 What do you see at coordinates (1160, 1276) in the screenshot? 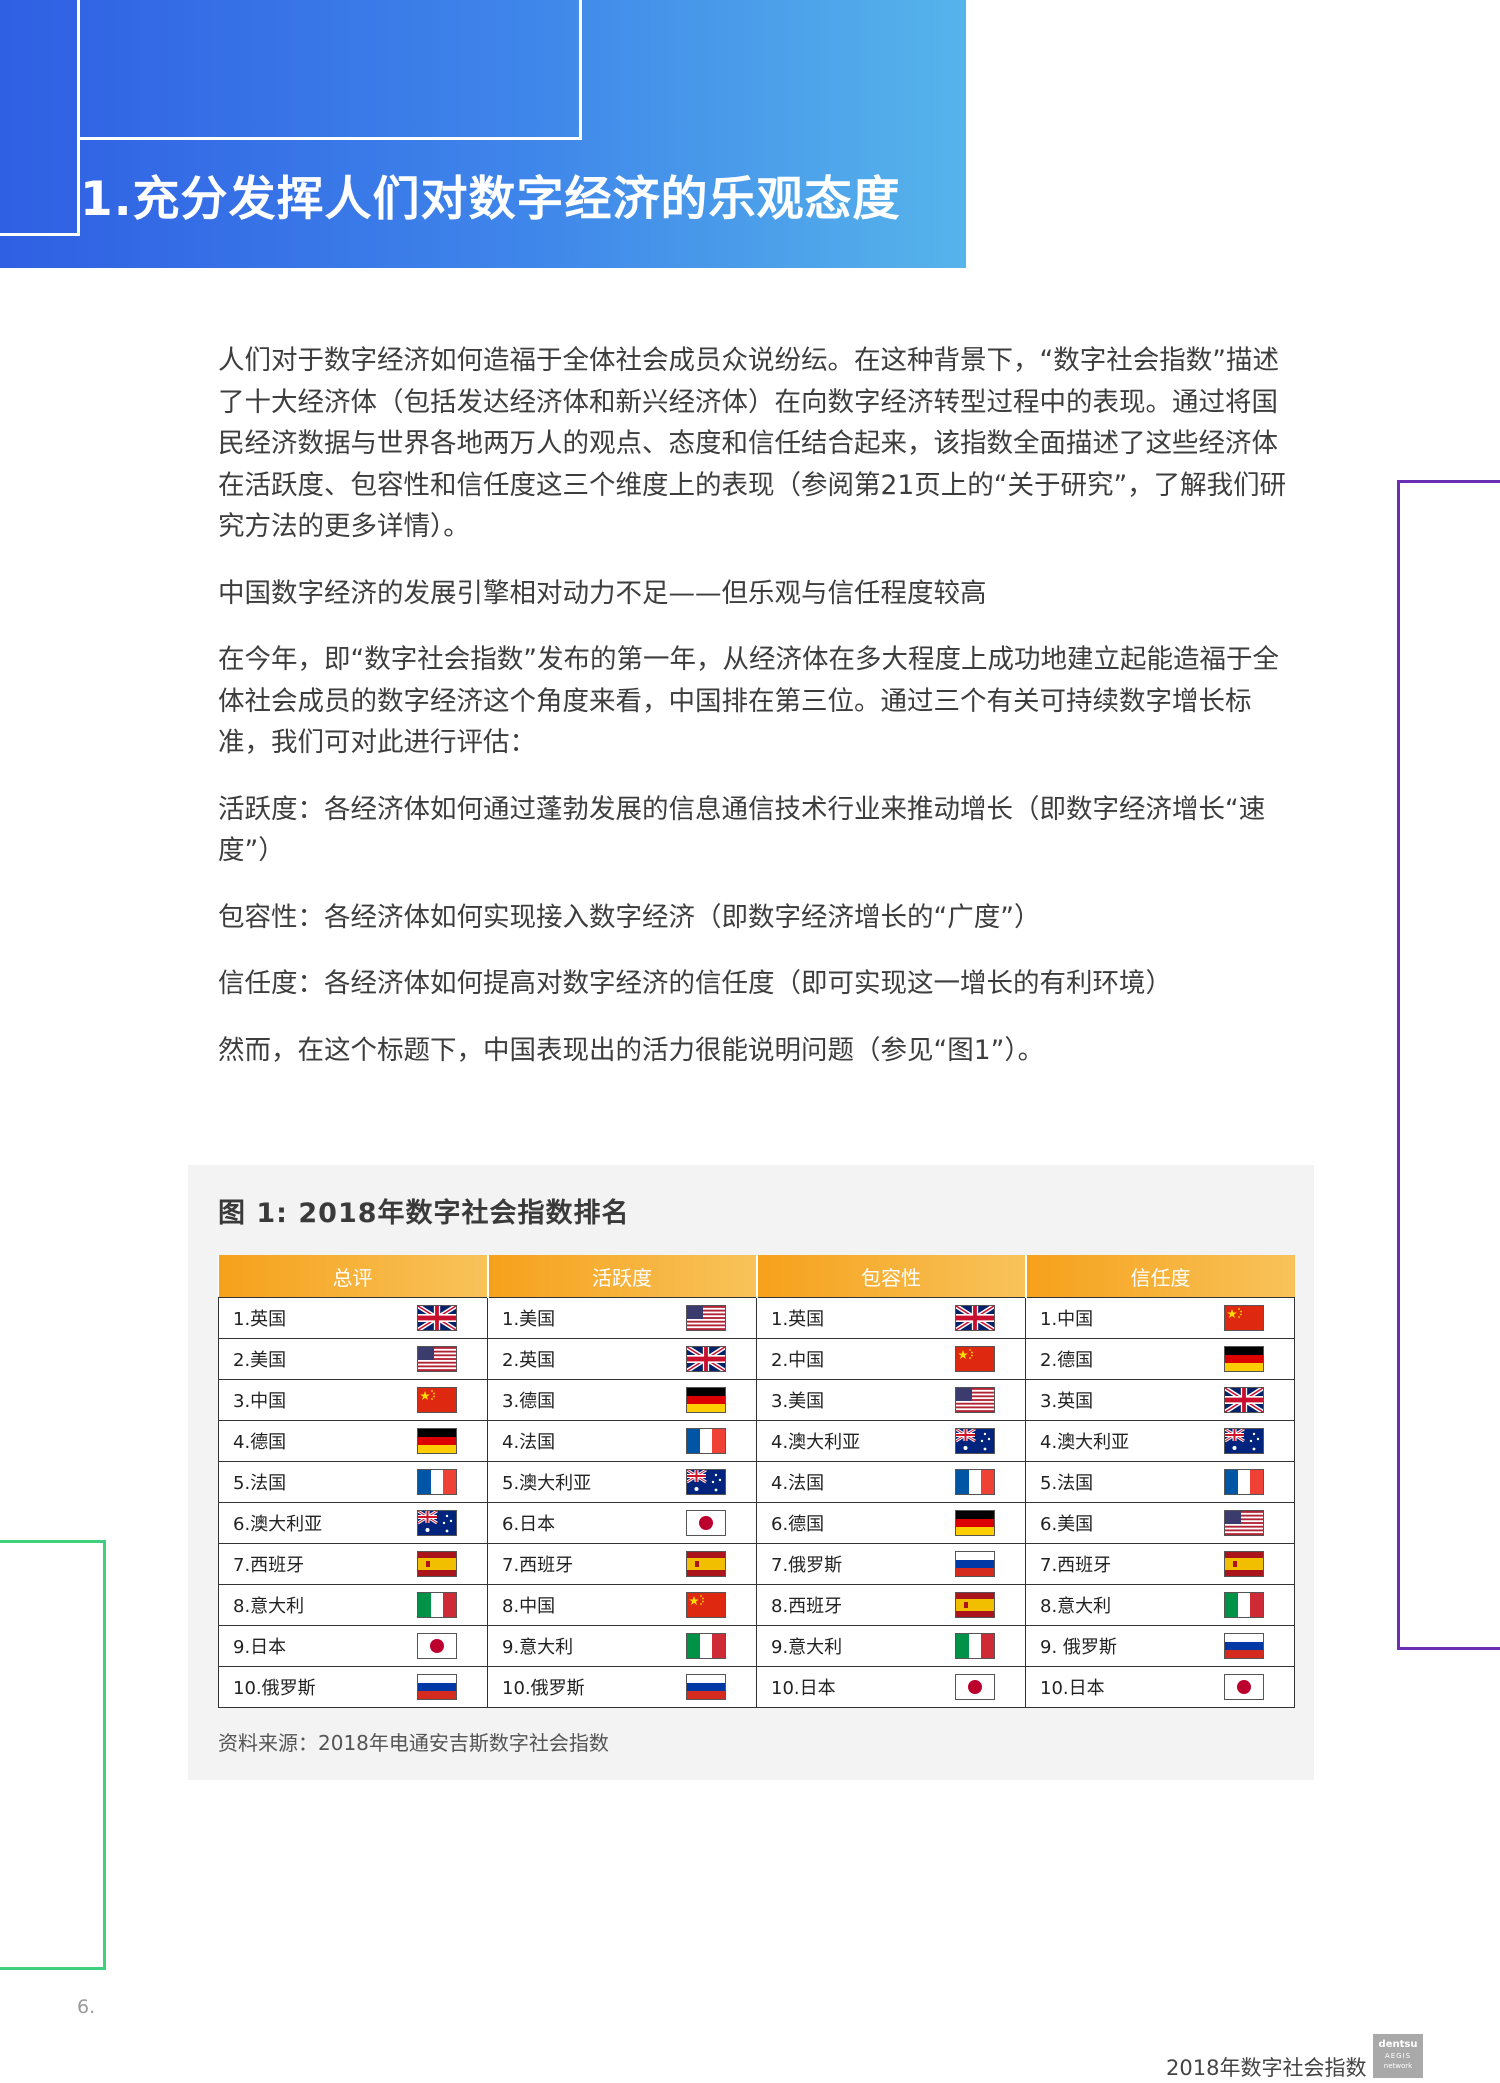
I see `column-header: 信任度` at bounding box center [1160, 1276].